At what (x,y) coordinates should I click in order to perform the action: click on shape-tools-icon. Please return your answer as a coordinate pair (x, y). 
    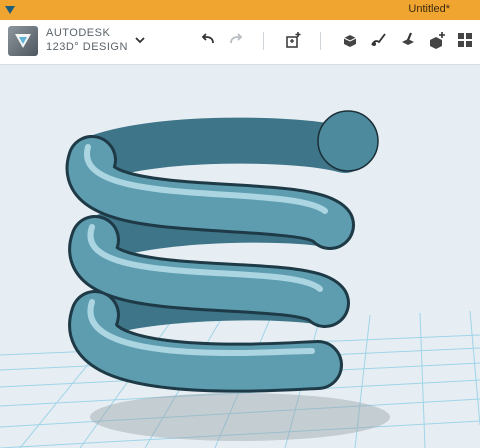
    Looking at the image, I should click on (350, 41).